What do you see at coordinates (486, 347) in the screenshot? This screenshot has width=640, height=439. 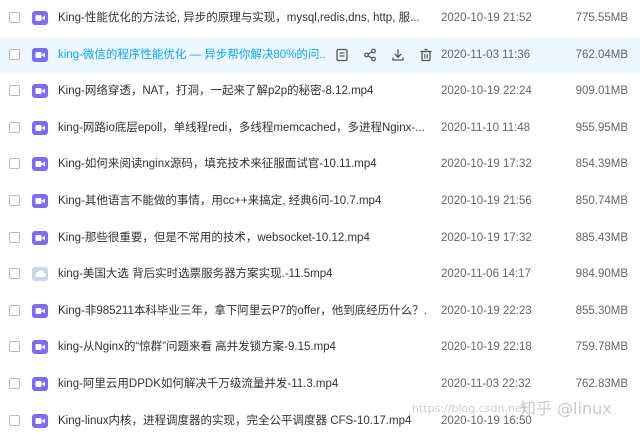 I see `file-date: 2020-10-19 22:18` at bounding box center [486, 347].